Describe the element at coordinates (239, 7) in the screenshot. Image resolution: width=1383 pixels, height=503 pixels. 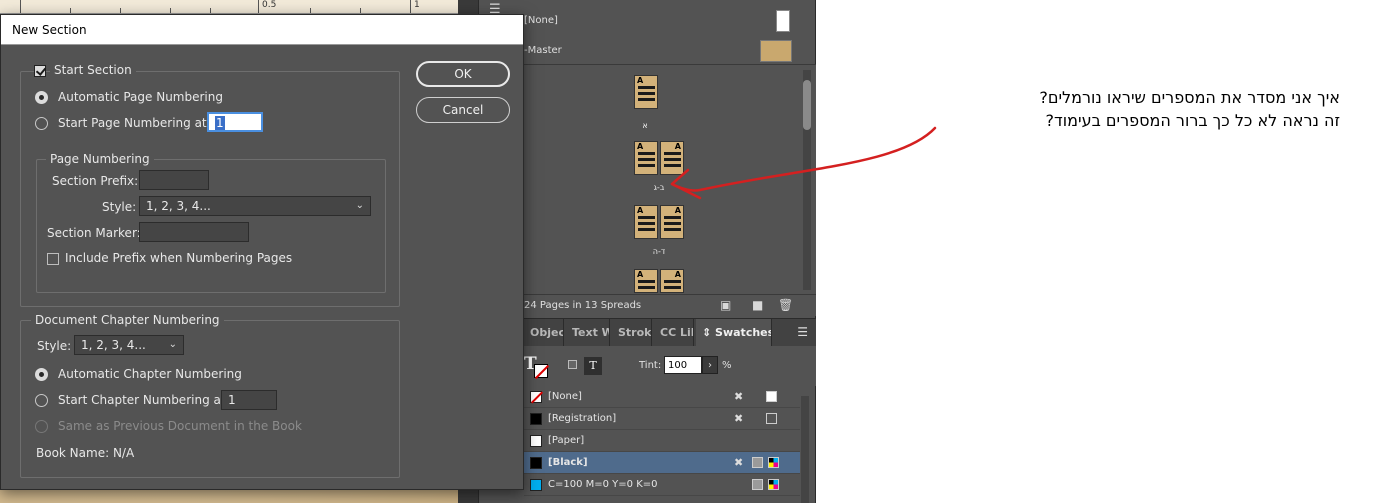
I see `horizontal-ruler: 0.5 1` at that location.